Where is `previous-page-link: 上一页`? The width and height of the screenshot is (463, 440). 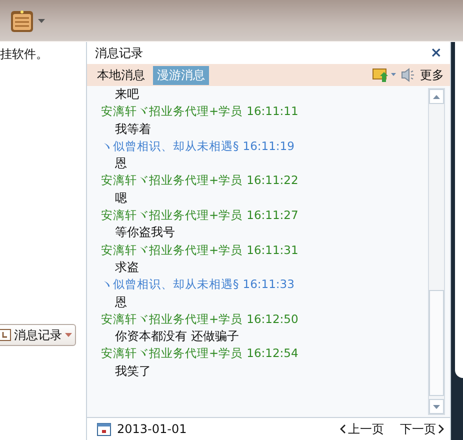 previous-page-link: 上一页 is located at coordinates (357, 429).